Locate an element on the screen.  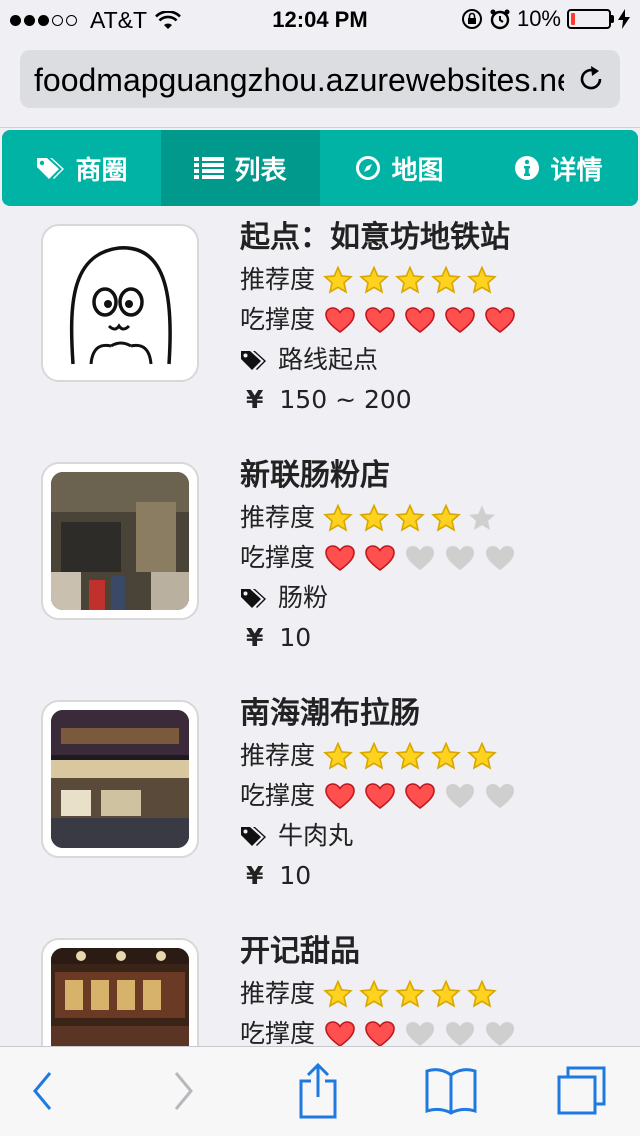
alarm-icon is located at coordinates (500, 19).